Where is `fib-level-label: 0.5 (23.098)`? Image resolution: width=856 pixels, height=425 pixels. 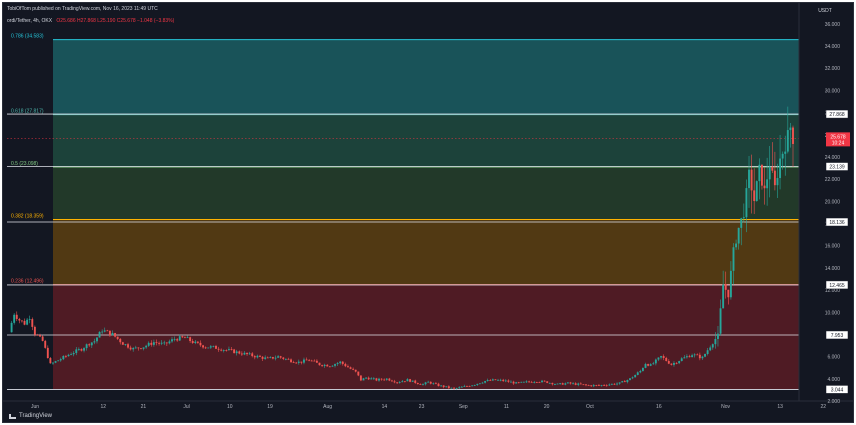
fib-level-label: 0.5 (23.098) is located at coordinates (24, 164).